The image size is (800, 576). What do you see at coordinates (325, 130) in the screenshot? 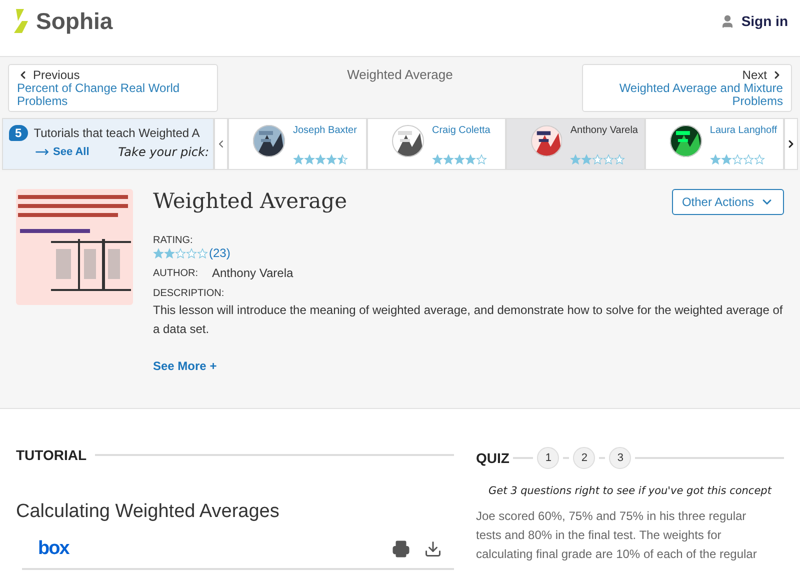
I see `tutor-name: Joseph Baxter` at bounding box center [325, 130].